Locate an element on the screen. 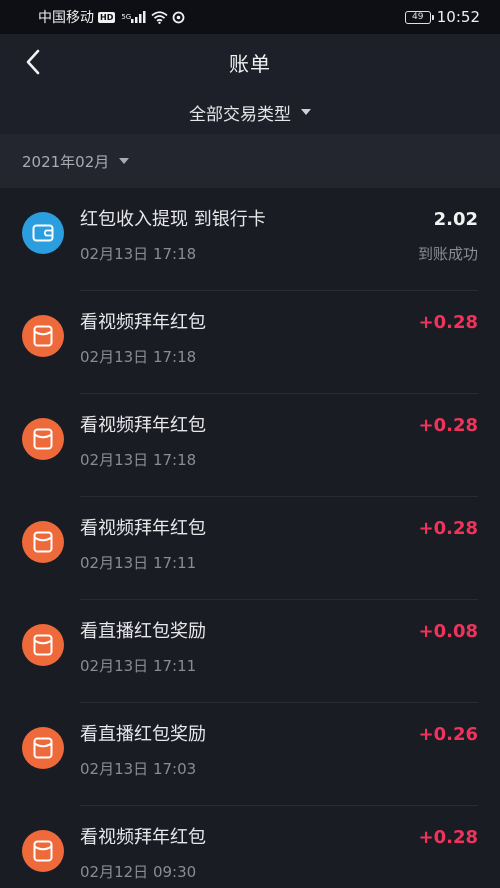 This screenshot has height=888, width=500. transaction-item: 红包收入提现 到银行卡 02月13日 17:18 2.02 到账成功 is located at coordinates (250, 239).